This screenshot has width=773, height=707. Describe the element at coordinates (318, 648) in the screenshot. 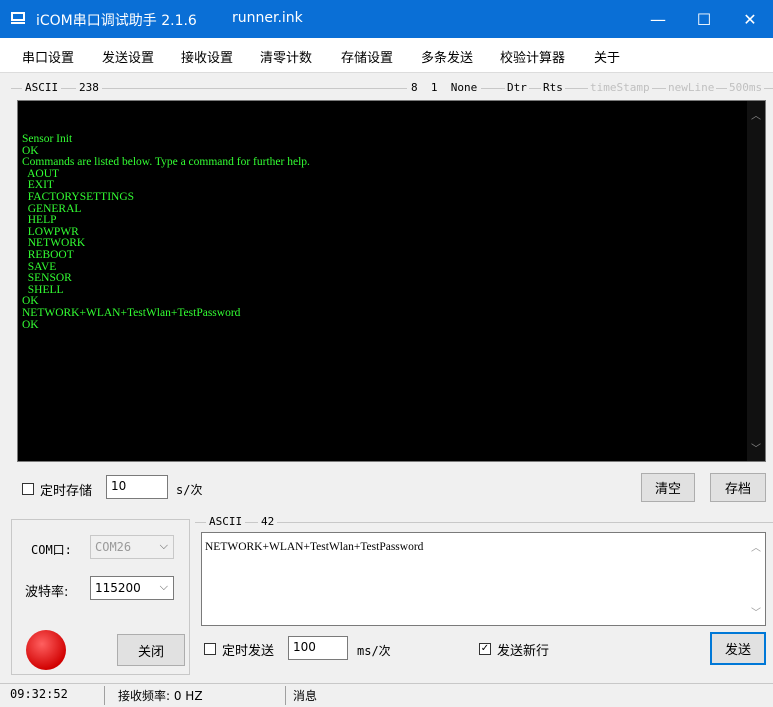

I see `timed-send-input: 100` at that location.